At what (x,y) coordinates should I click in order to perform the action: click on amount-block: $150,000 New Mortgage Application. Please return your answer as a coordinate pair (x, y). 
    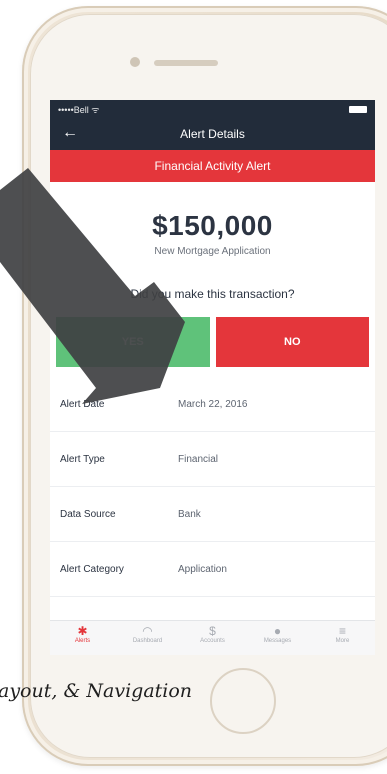
    Looking at the image, I should click on (212, 219).